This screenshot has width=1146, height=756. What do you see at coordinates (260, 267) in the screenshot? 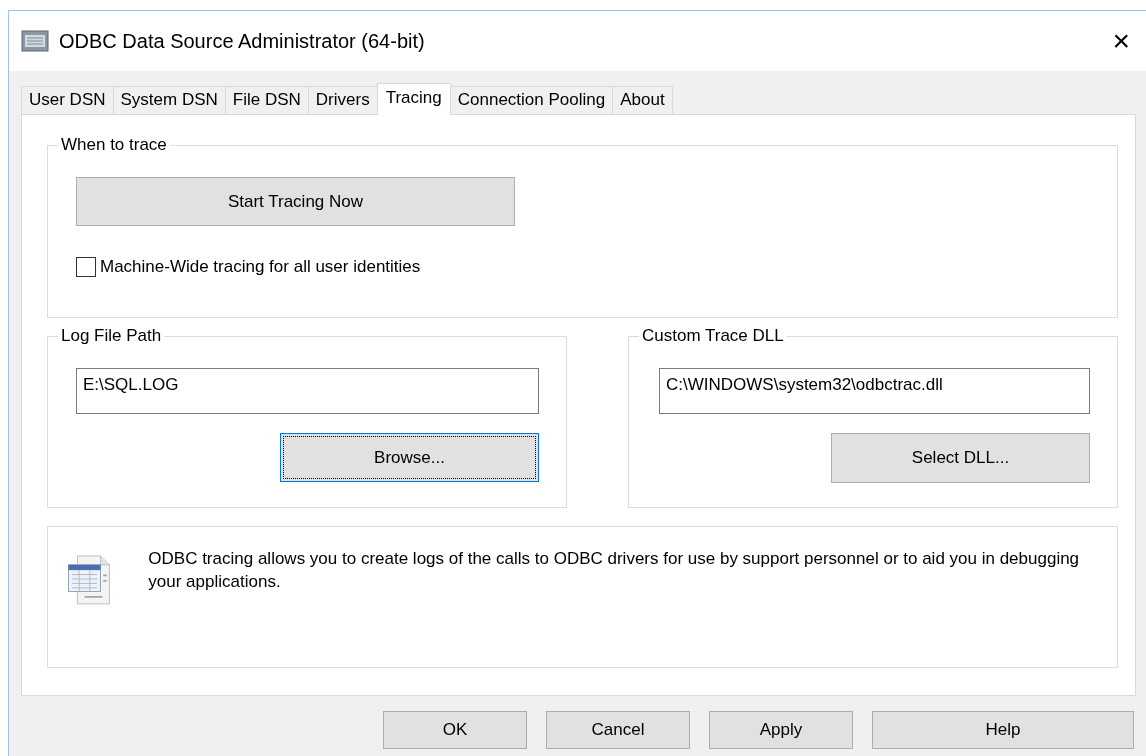
I see `checkbox-label: Machine-Wide tracing for all user identities` at bounding box center [260, 267].